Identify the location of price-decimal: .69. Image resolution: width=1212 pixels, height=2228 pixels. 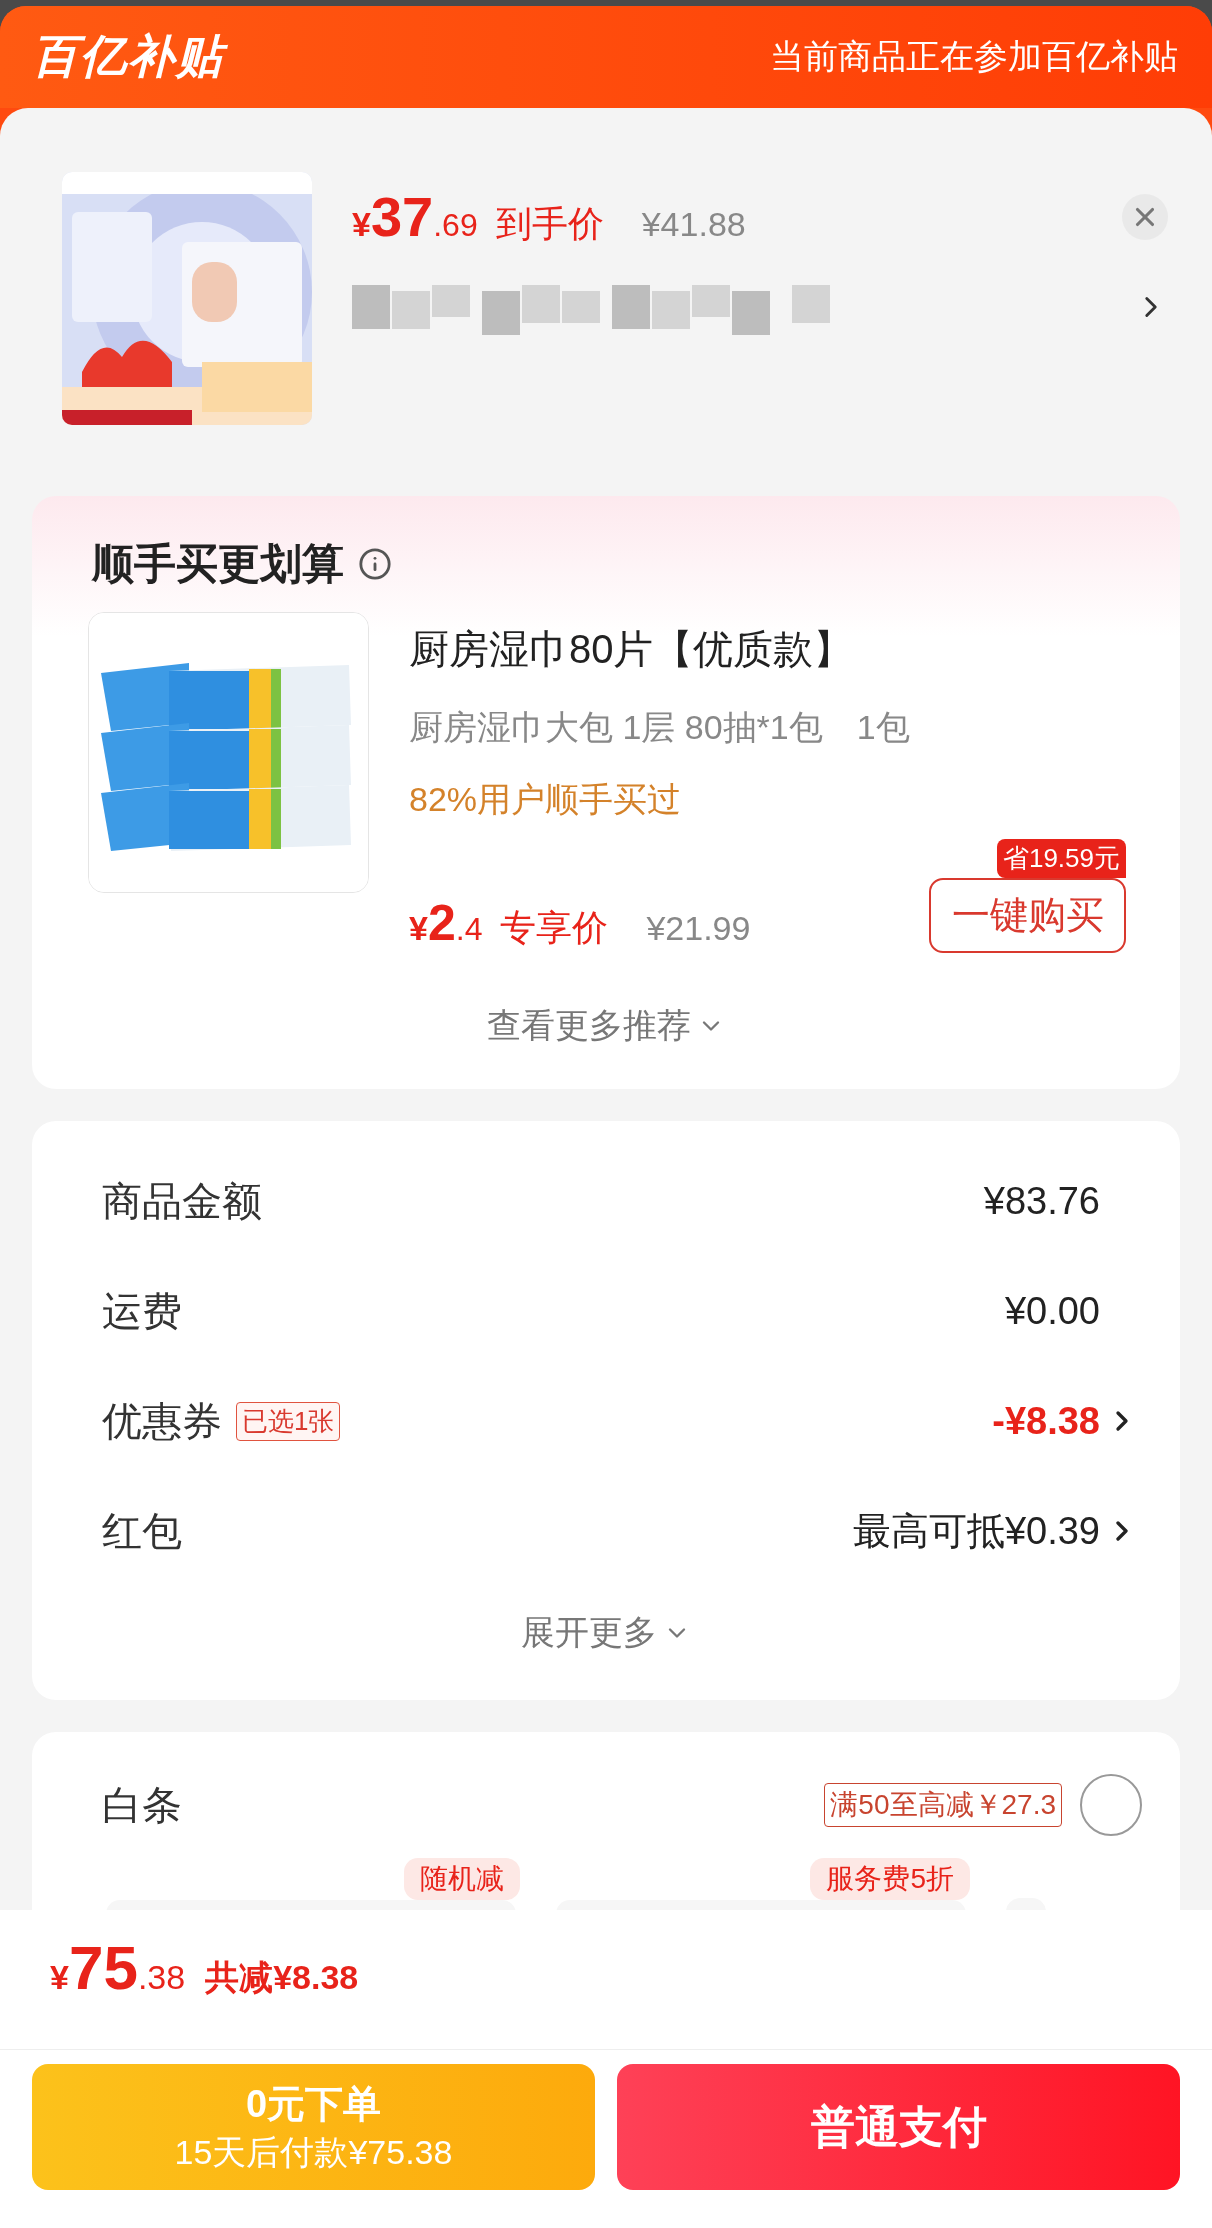
(455, 225).